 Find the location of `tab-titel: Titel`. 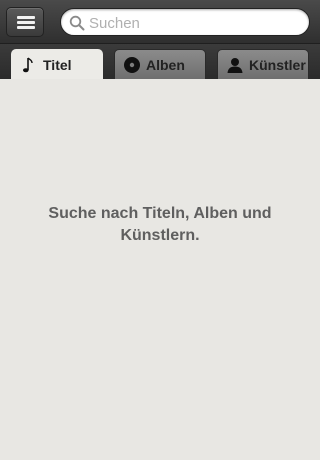

tab-titel: Titel is located at coordinates (57, 64).